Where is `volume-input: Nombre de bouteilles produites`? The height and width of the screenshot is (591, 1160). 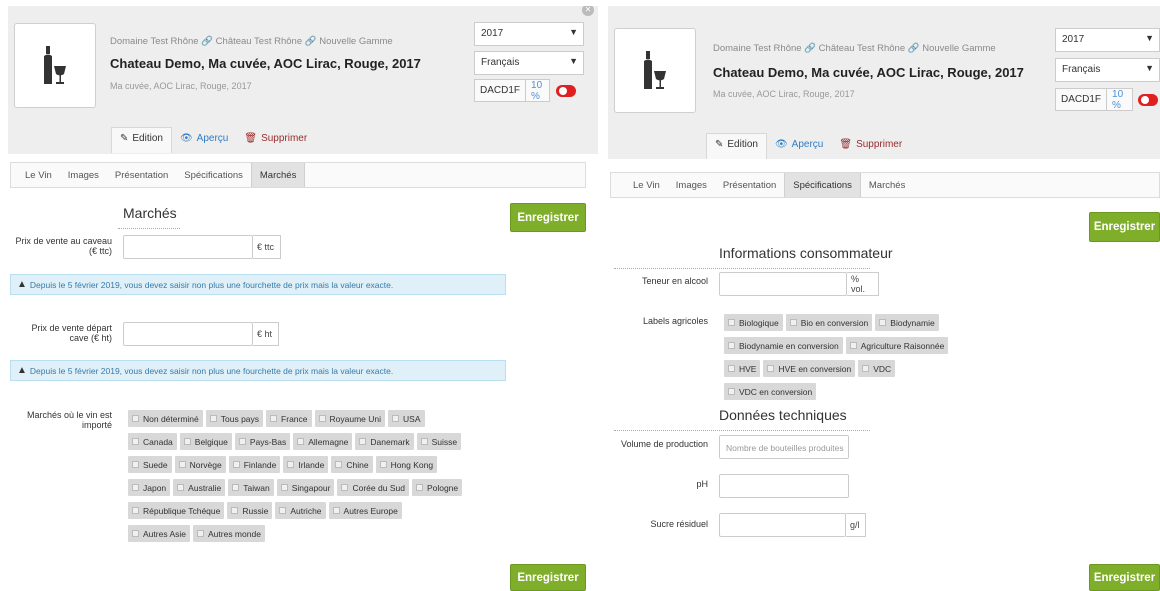
volume-input: Nombre de bouteilles produites is located at coordinates (784, 447).